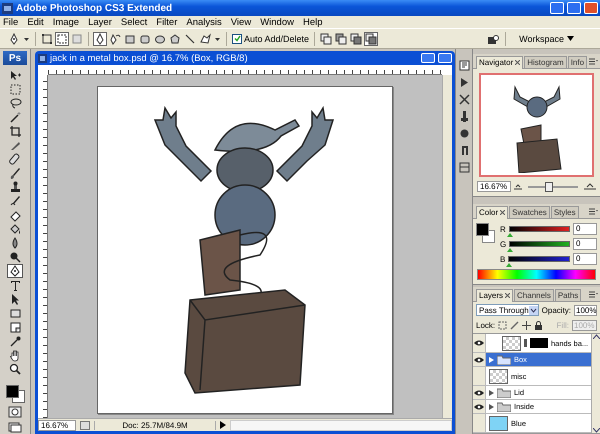  Describe the element at coordinates (511, 343) in the screenshot. I see `layer-thumbnail` at that location.